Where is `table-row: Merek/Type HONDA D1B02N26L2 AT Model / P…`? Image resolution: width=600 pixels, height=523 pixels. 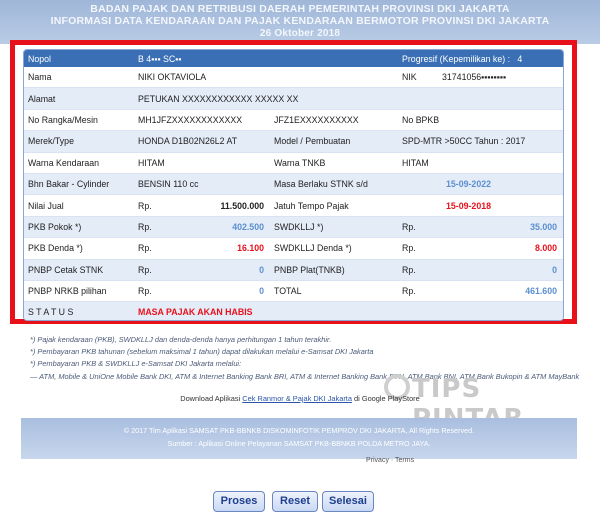
table-row: Merek/Type HONDA D1B02N26L2 AT Model / P… is located at coordinates (293, 141).